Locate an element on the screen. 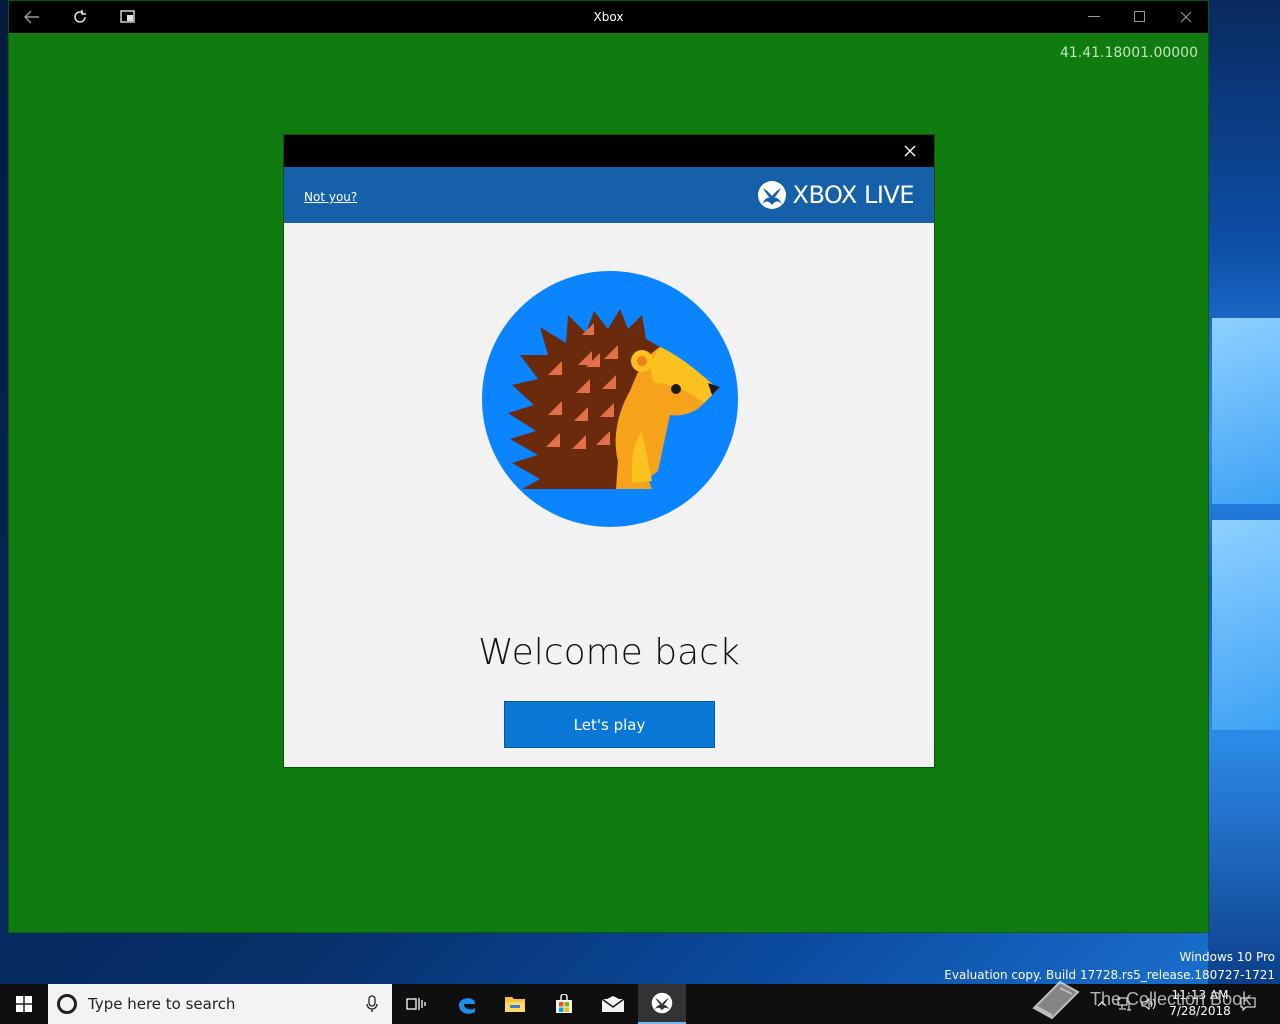 The image size is (1280, 1024). welcome-heading: Welcome back is located at coordinates (609, 652).